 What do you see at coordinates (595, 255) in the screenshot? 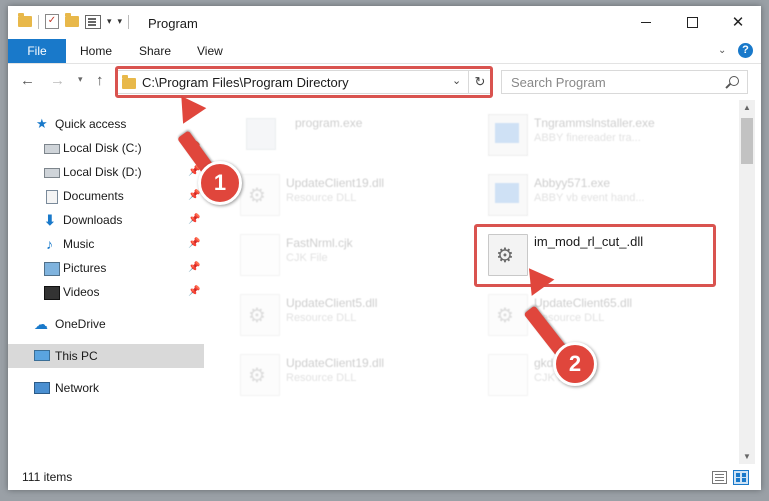
I see `target-file-highlight` at bounding box center [595, 255].